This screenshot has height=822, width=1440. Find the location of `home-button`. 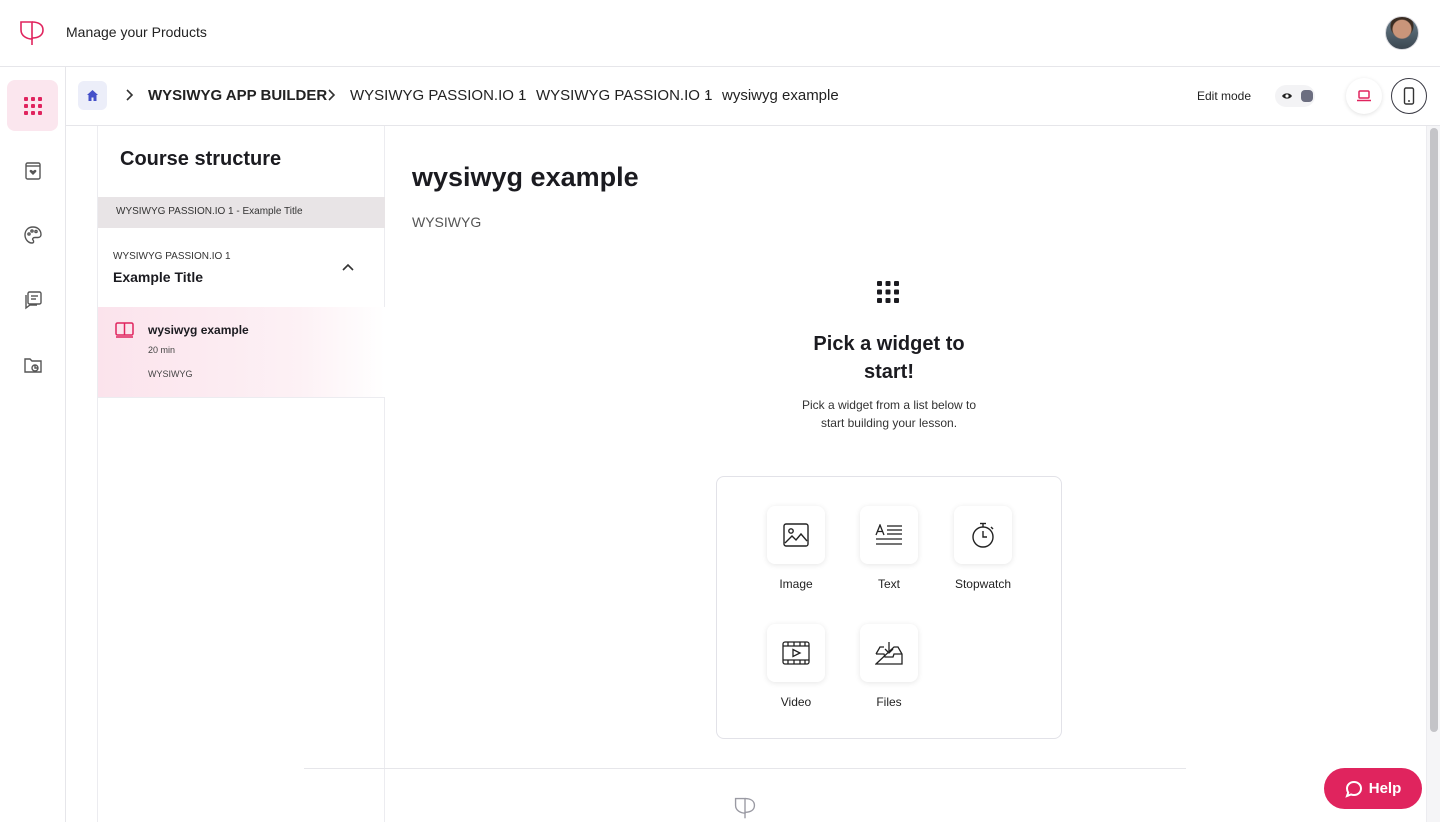

home-button is located at coordinates (92, 95).